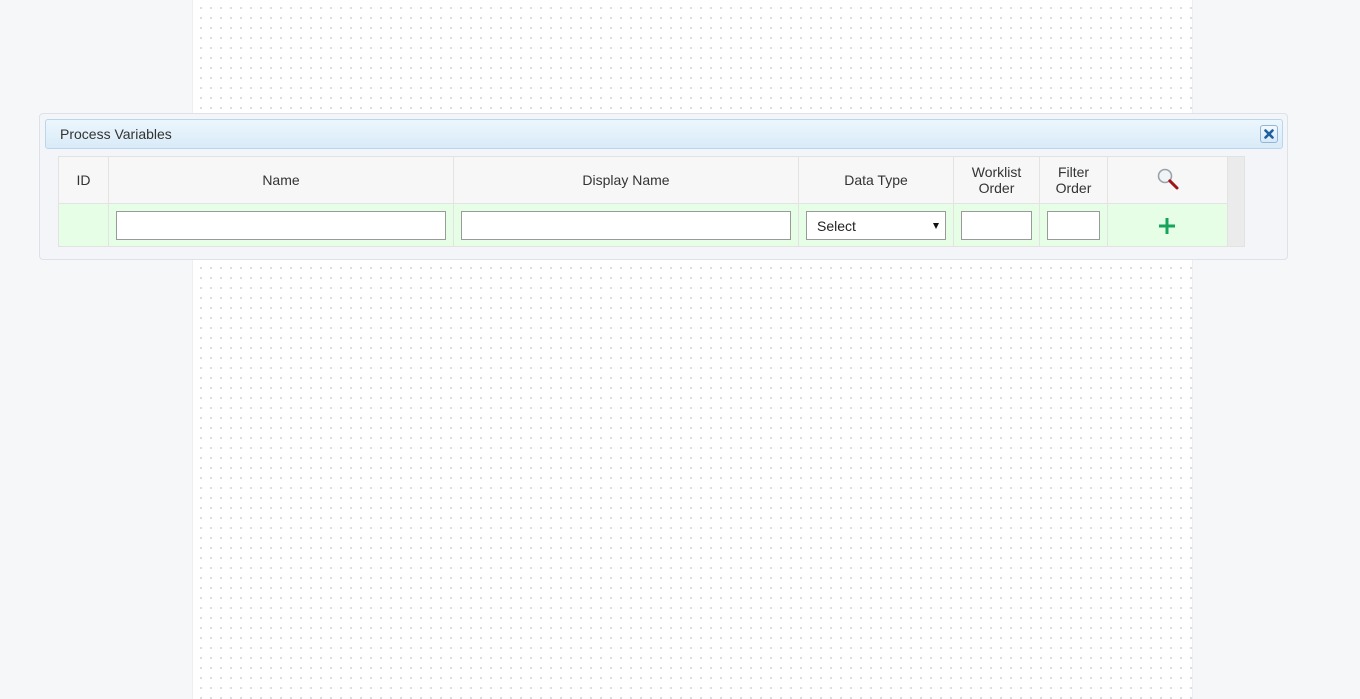  I want to click on new-row-data-type-cell: Select, so click(876, 225).